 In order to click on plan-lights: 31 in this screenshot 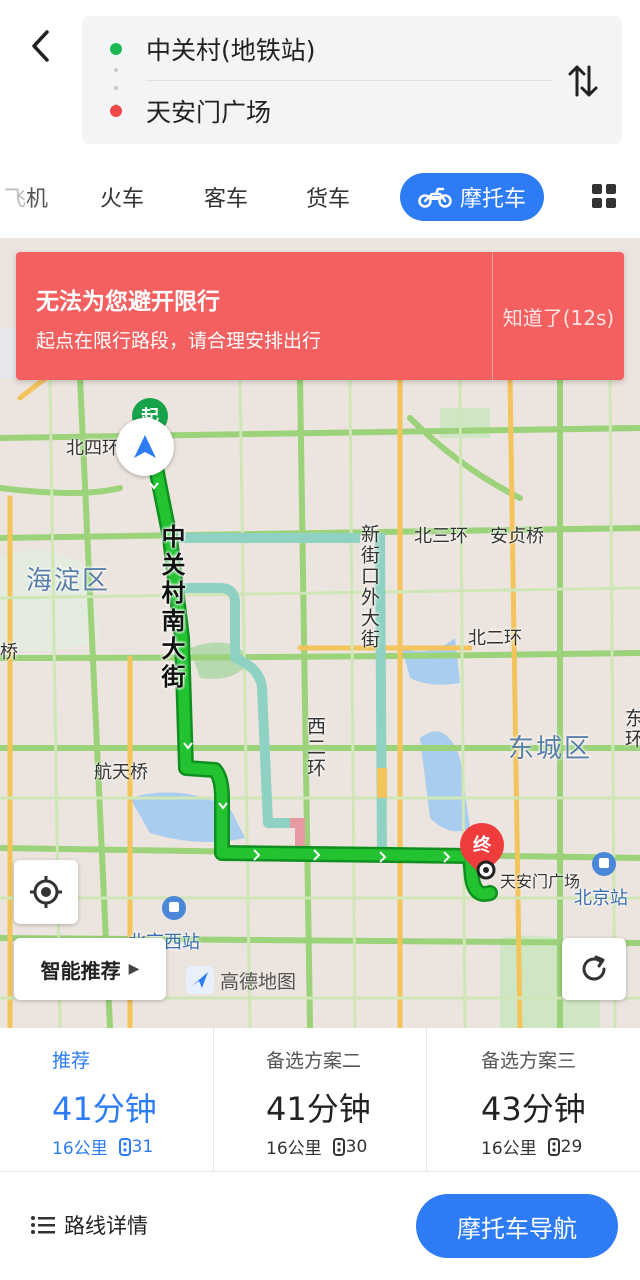, I will do `click(142, 1146)`.